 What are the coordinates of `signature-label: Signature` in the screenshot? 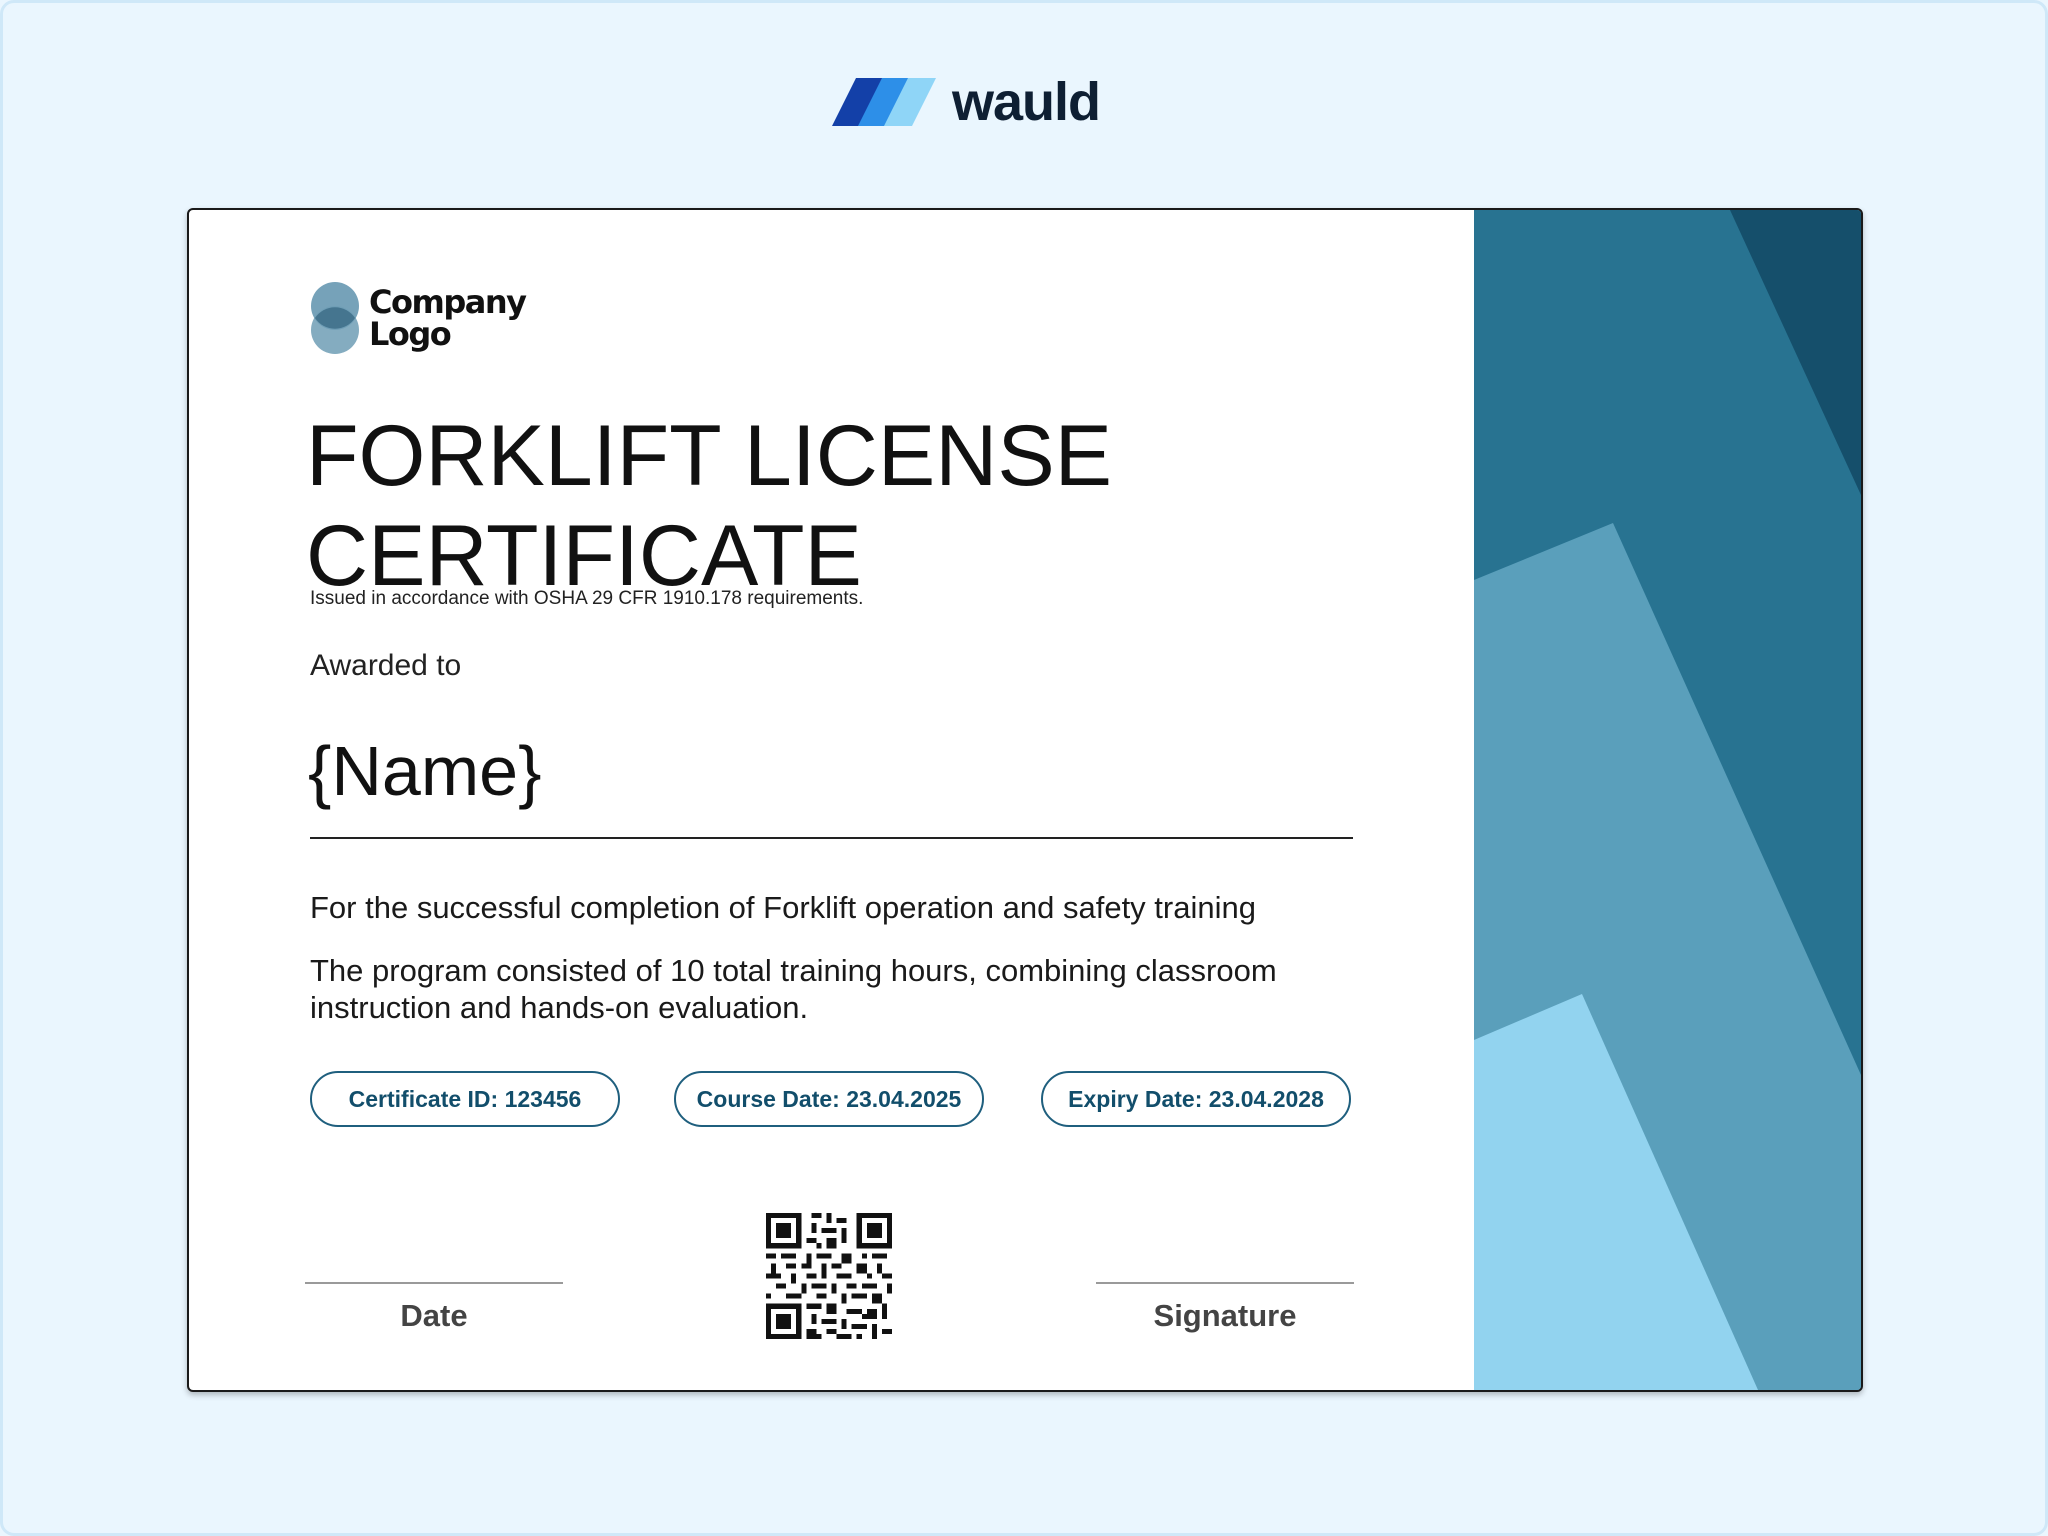 It's located at (1225, 1315).